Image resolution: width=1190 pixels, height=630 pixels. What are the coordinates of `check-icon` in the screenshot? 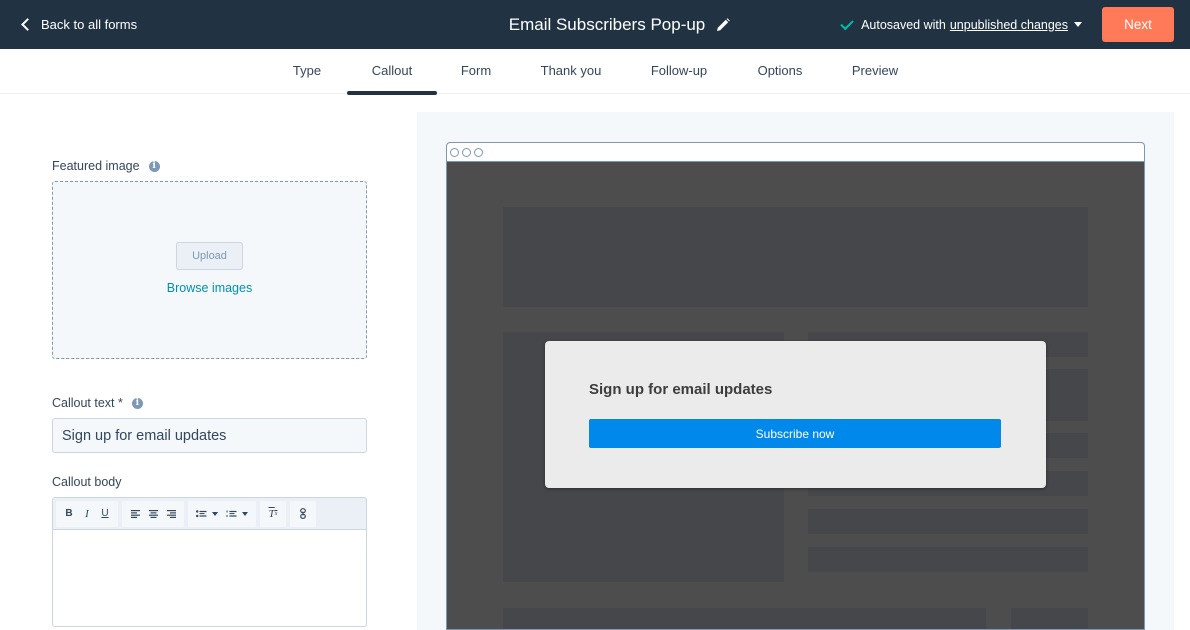 It's located at (847, 23).